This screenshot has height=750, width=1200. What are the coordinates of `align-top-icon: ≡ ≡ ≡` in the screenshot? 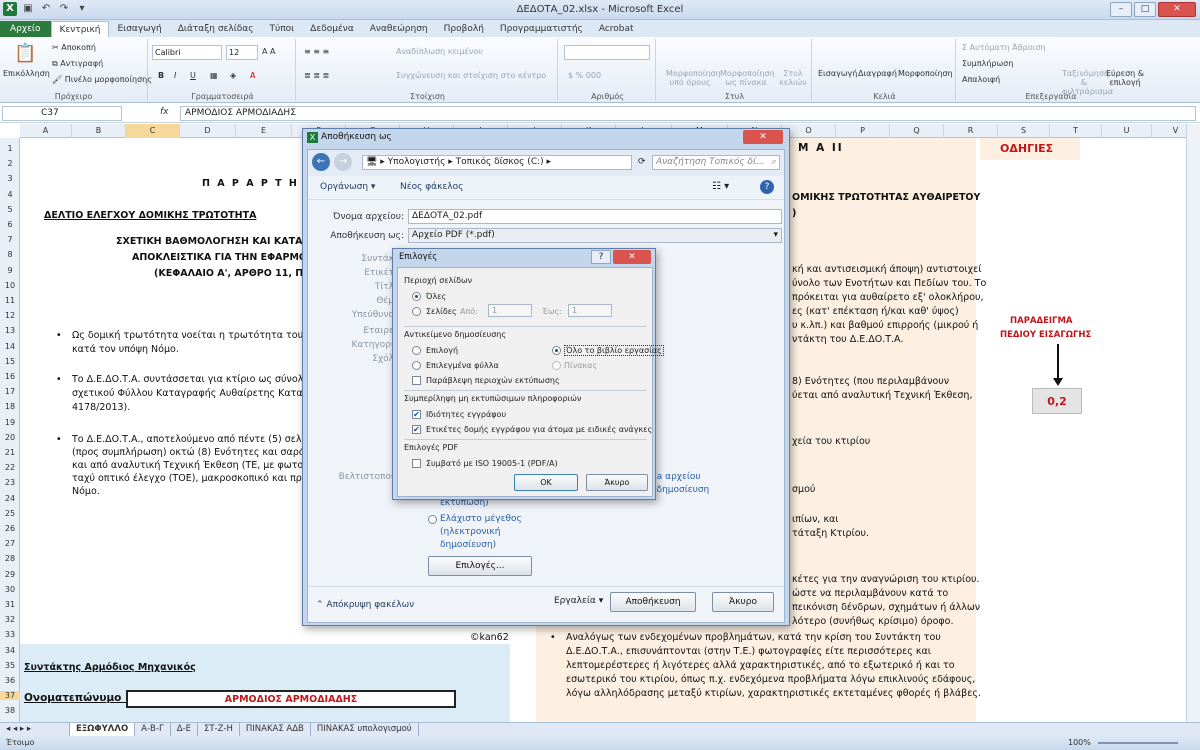 It's located at (316, 51).